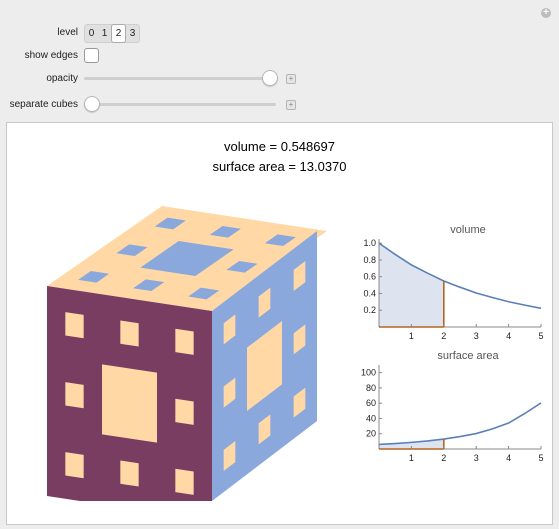 The image size is (559, 529). Describe the element at coordinates (291, 79) in the screenshot. I see `opacity-expand-icon: +` at that location.